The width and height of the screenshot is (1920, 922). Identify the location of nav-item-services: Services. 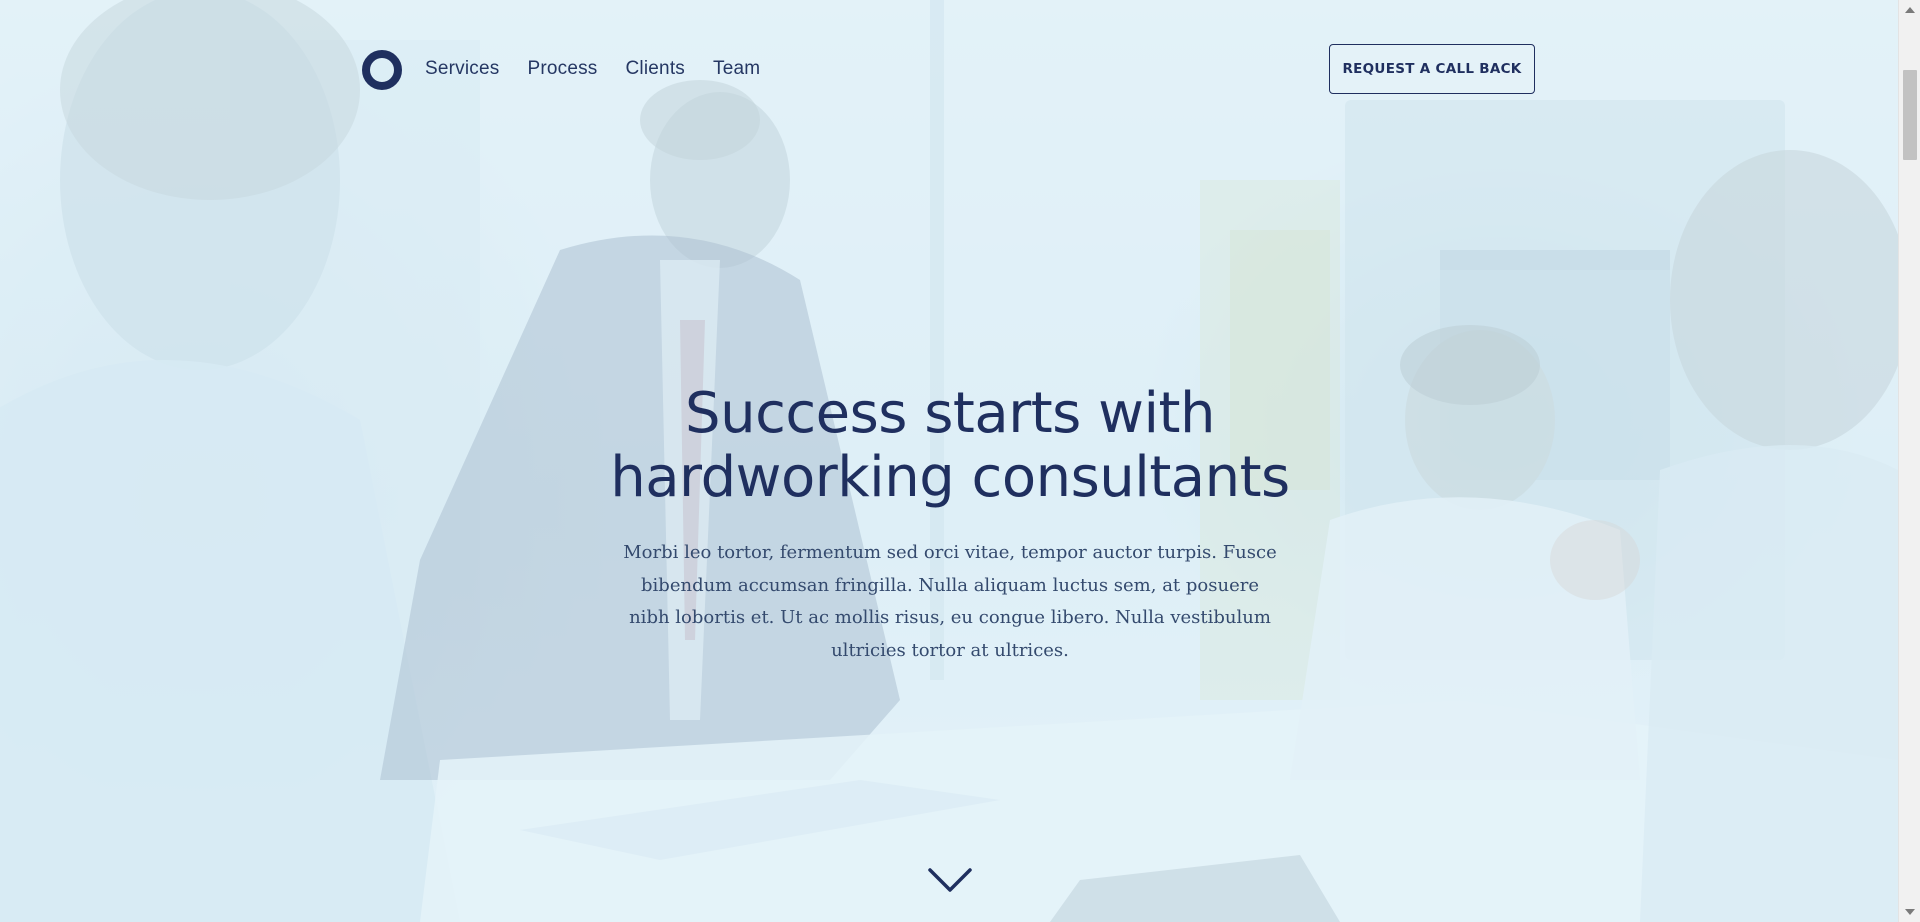
(462, 69).